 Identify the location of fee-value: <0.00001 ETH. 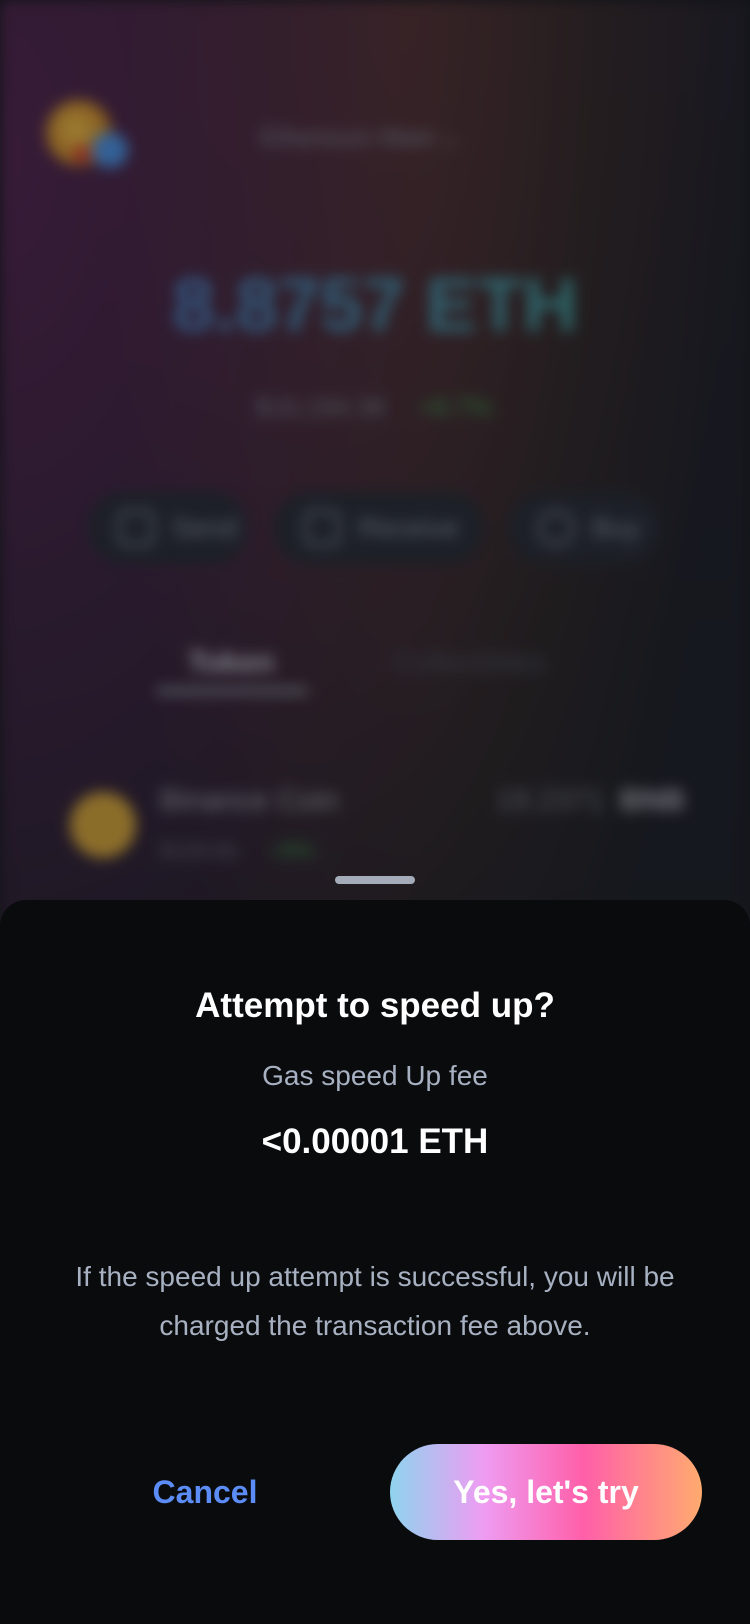
(375, 1141).